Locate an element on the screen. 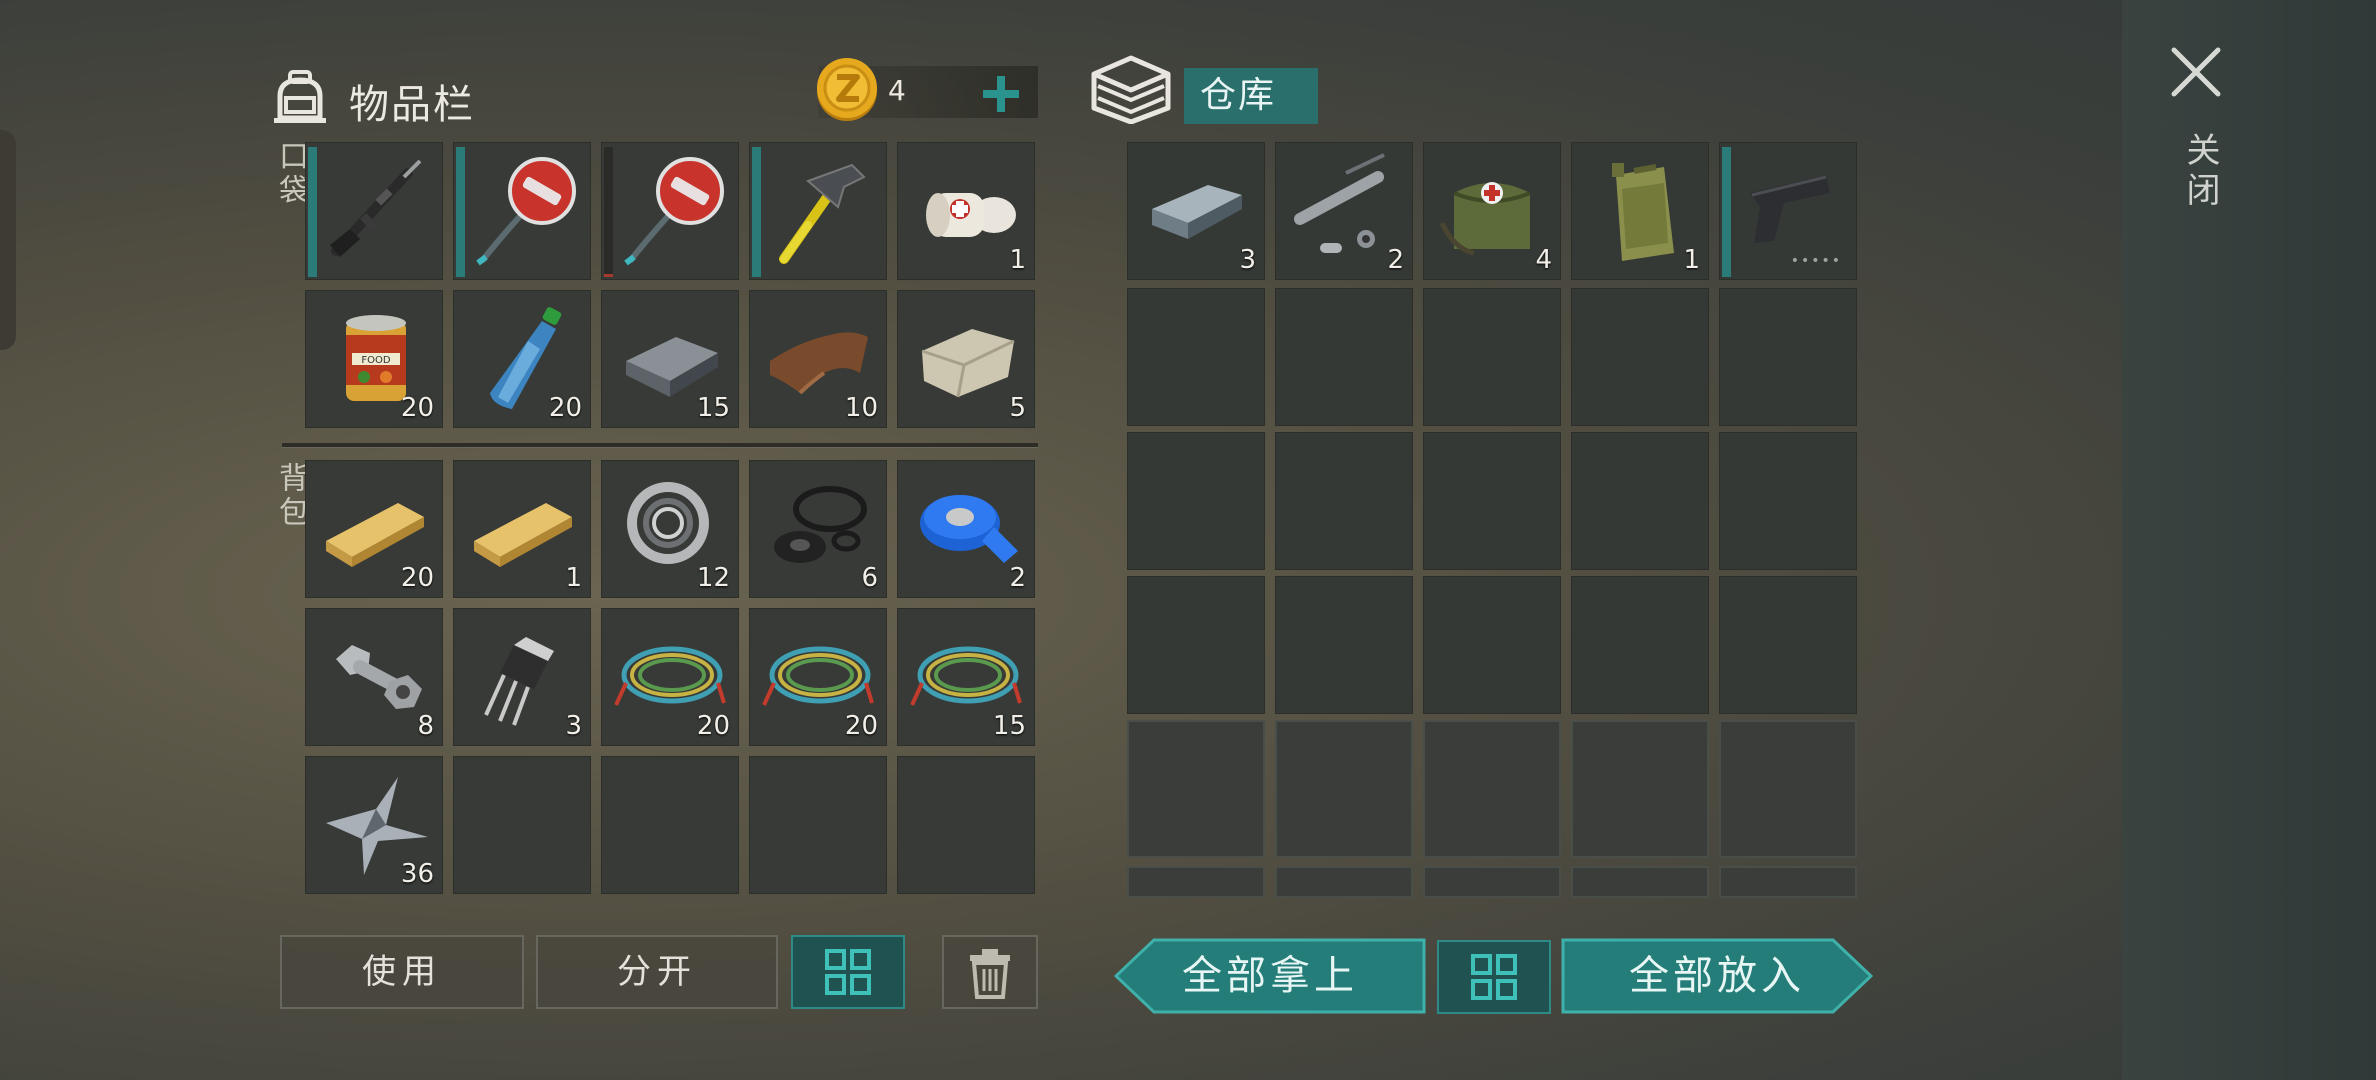 This screenshot has height=1080, width=2376. coin-count: 4 is located at coordinates (897, 90).